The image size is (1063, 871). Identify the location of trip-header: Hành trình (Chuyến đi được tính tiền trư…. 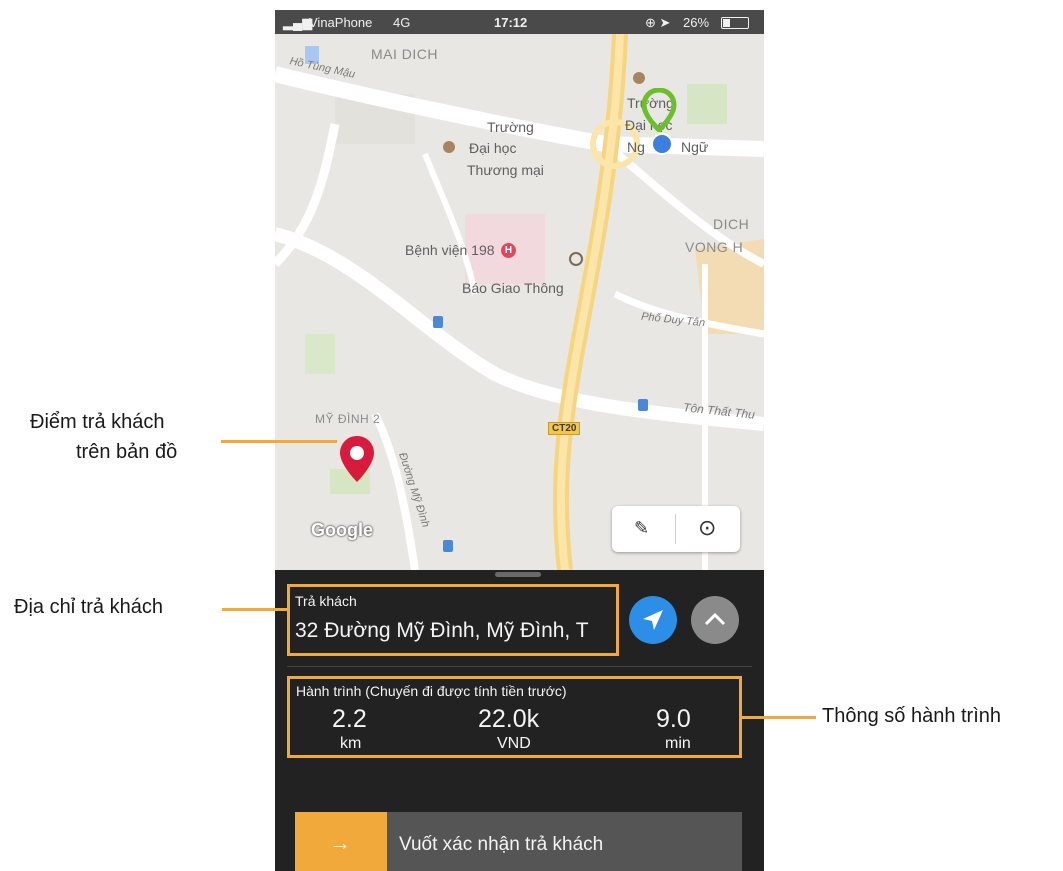
(431, 691).